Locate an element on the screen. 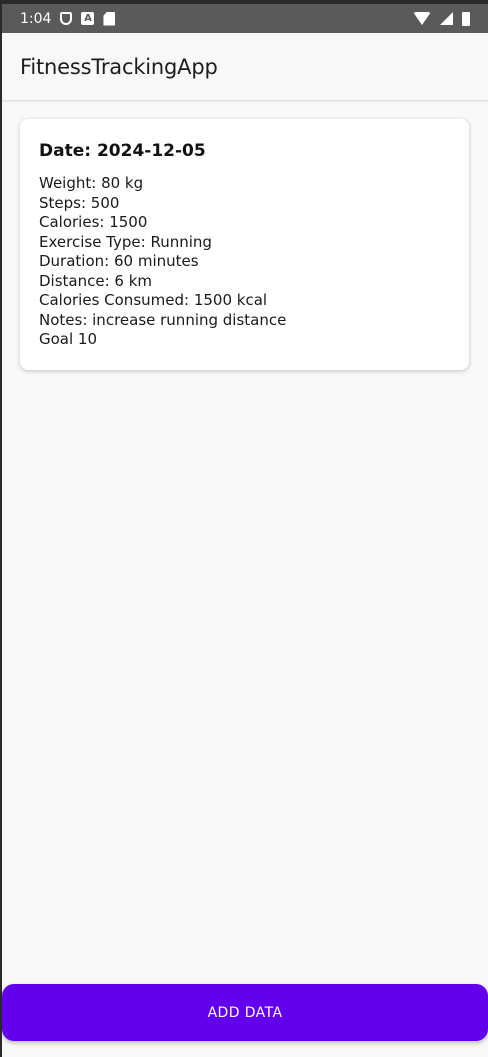 This screenshot has width=488, height=1057. entry-goal: Goal 10 is located at coordinates (68, 339).